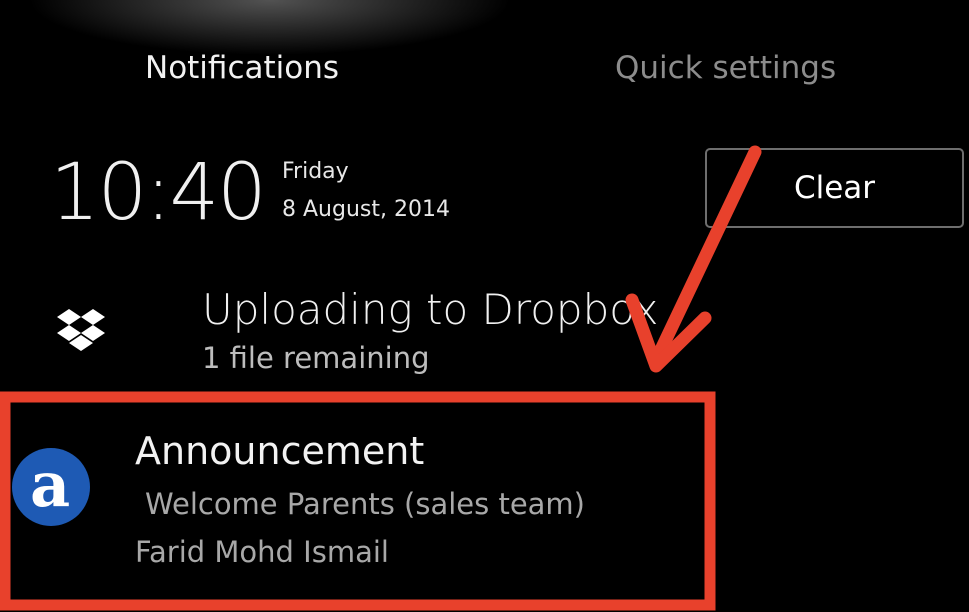 This screenshot has height=612, width=969. I want to click on announcement-sender: Farid Mohd Ismail, so click(262, 552).